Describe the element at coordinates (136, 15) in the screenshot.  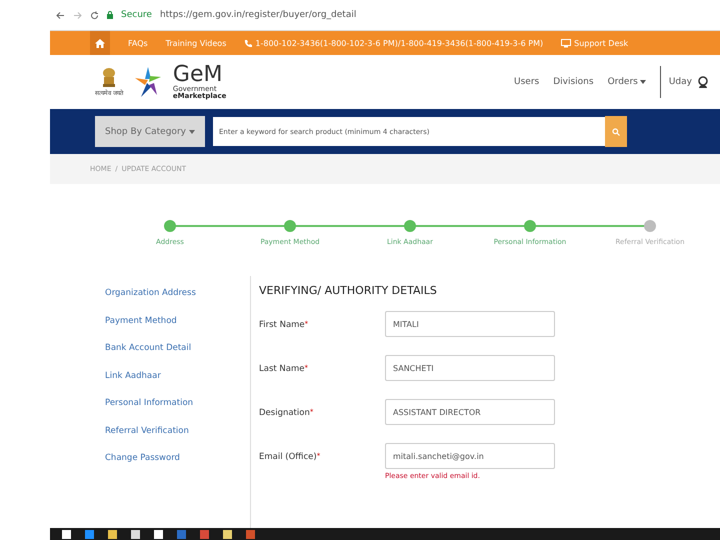
I see `secure-label: Secure` at that location.